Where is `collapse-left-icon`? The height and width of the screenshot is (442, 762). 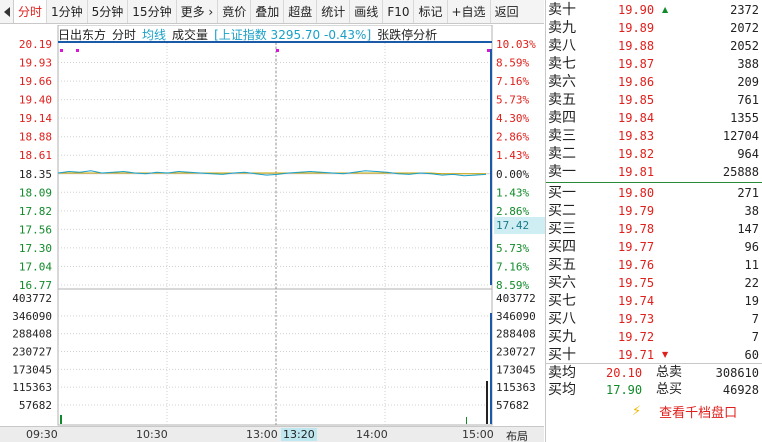
collapse-left-icon is located at coordinates (7, 11).